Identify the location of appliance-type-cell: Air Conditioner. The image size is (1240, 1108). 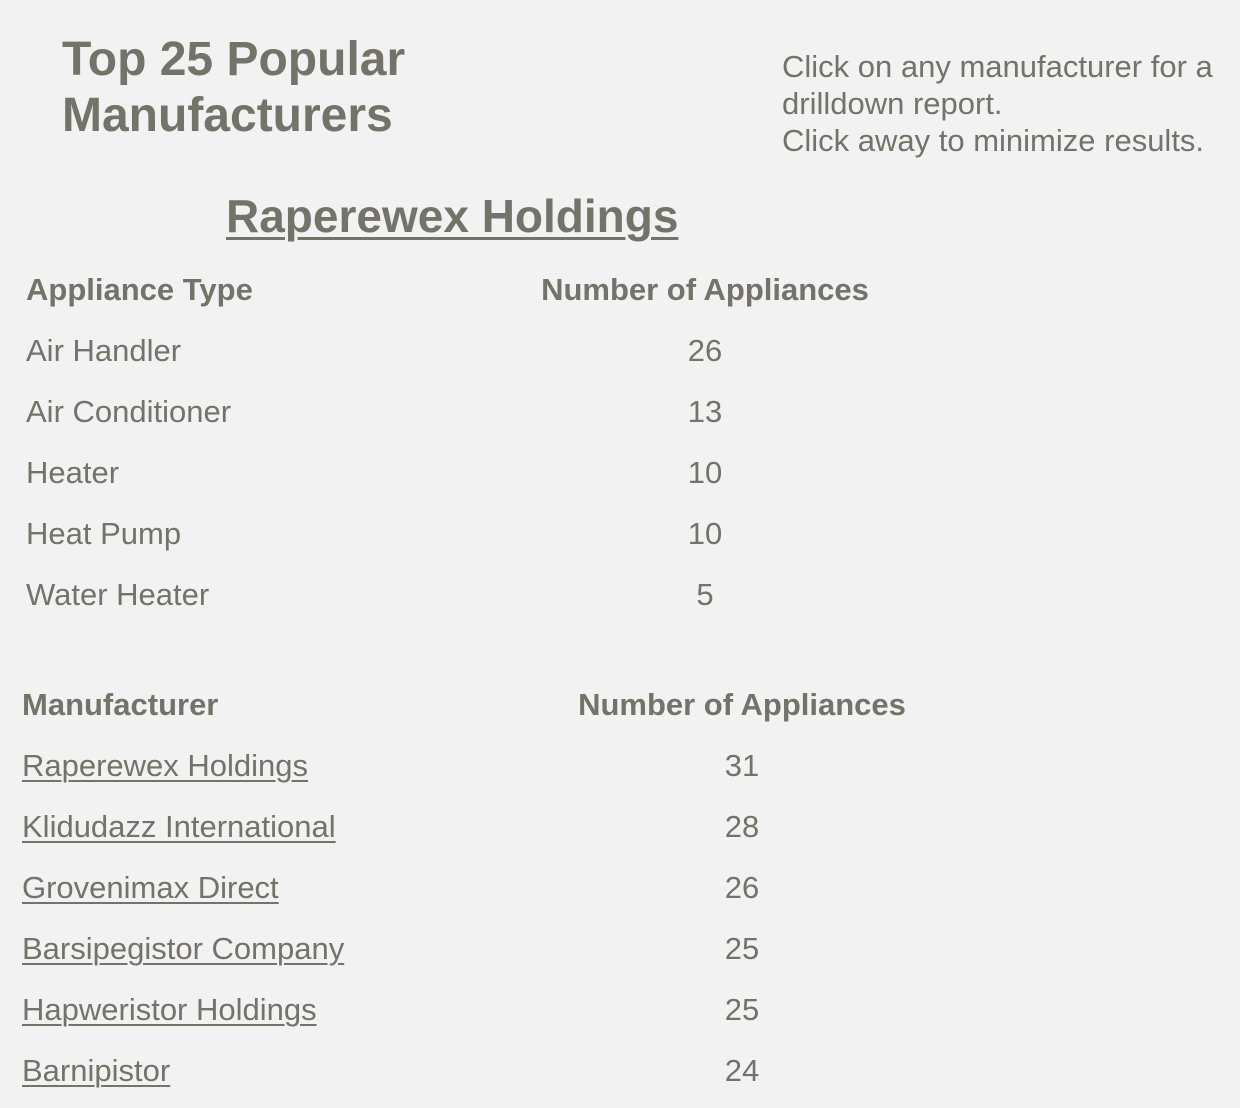
(129, 411).